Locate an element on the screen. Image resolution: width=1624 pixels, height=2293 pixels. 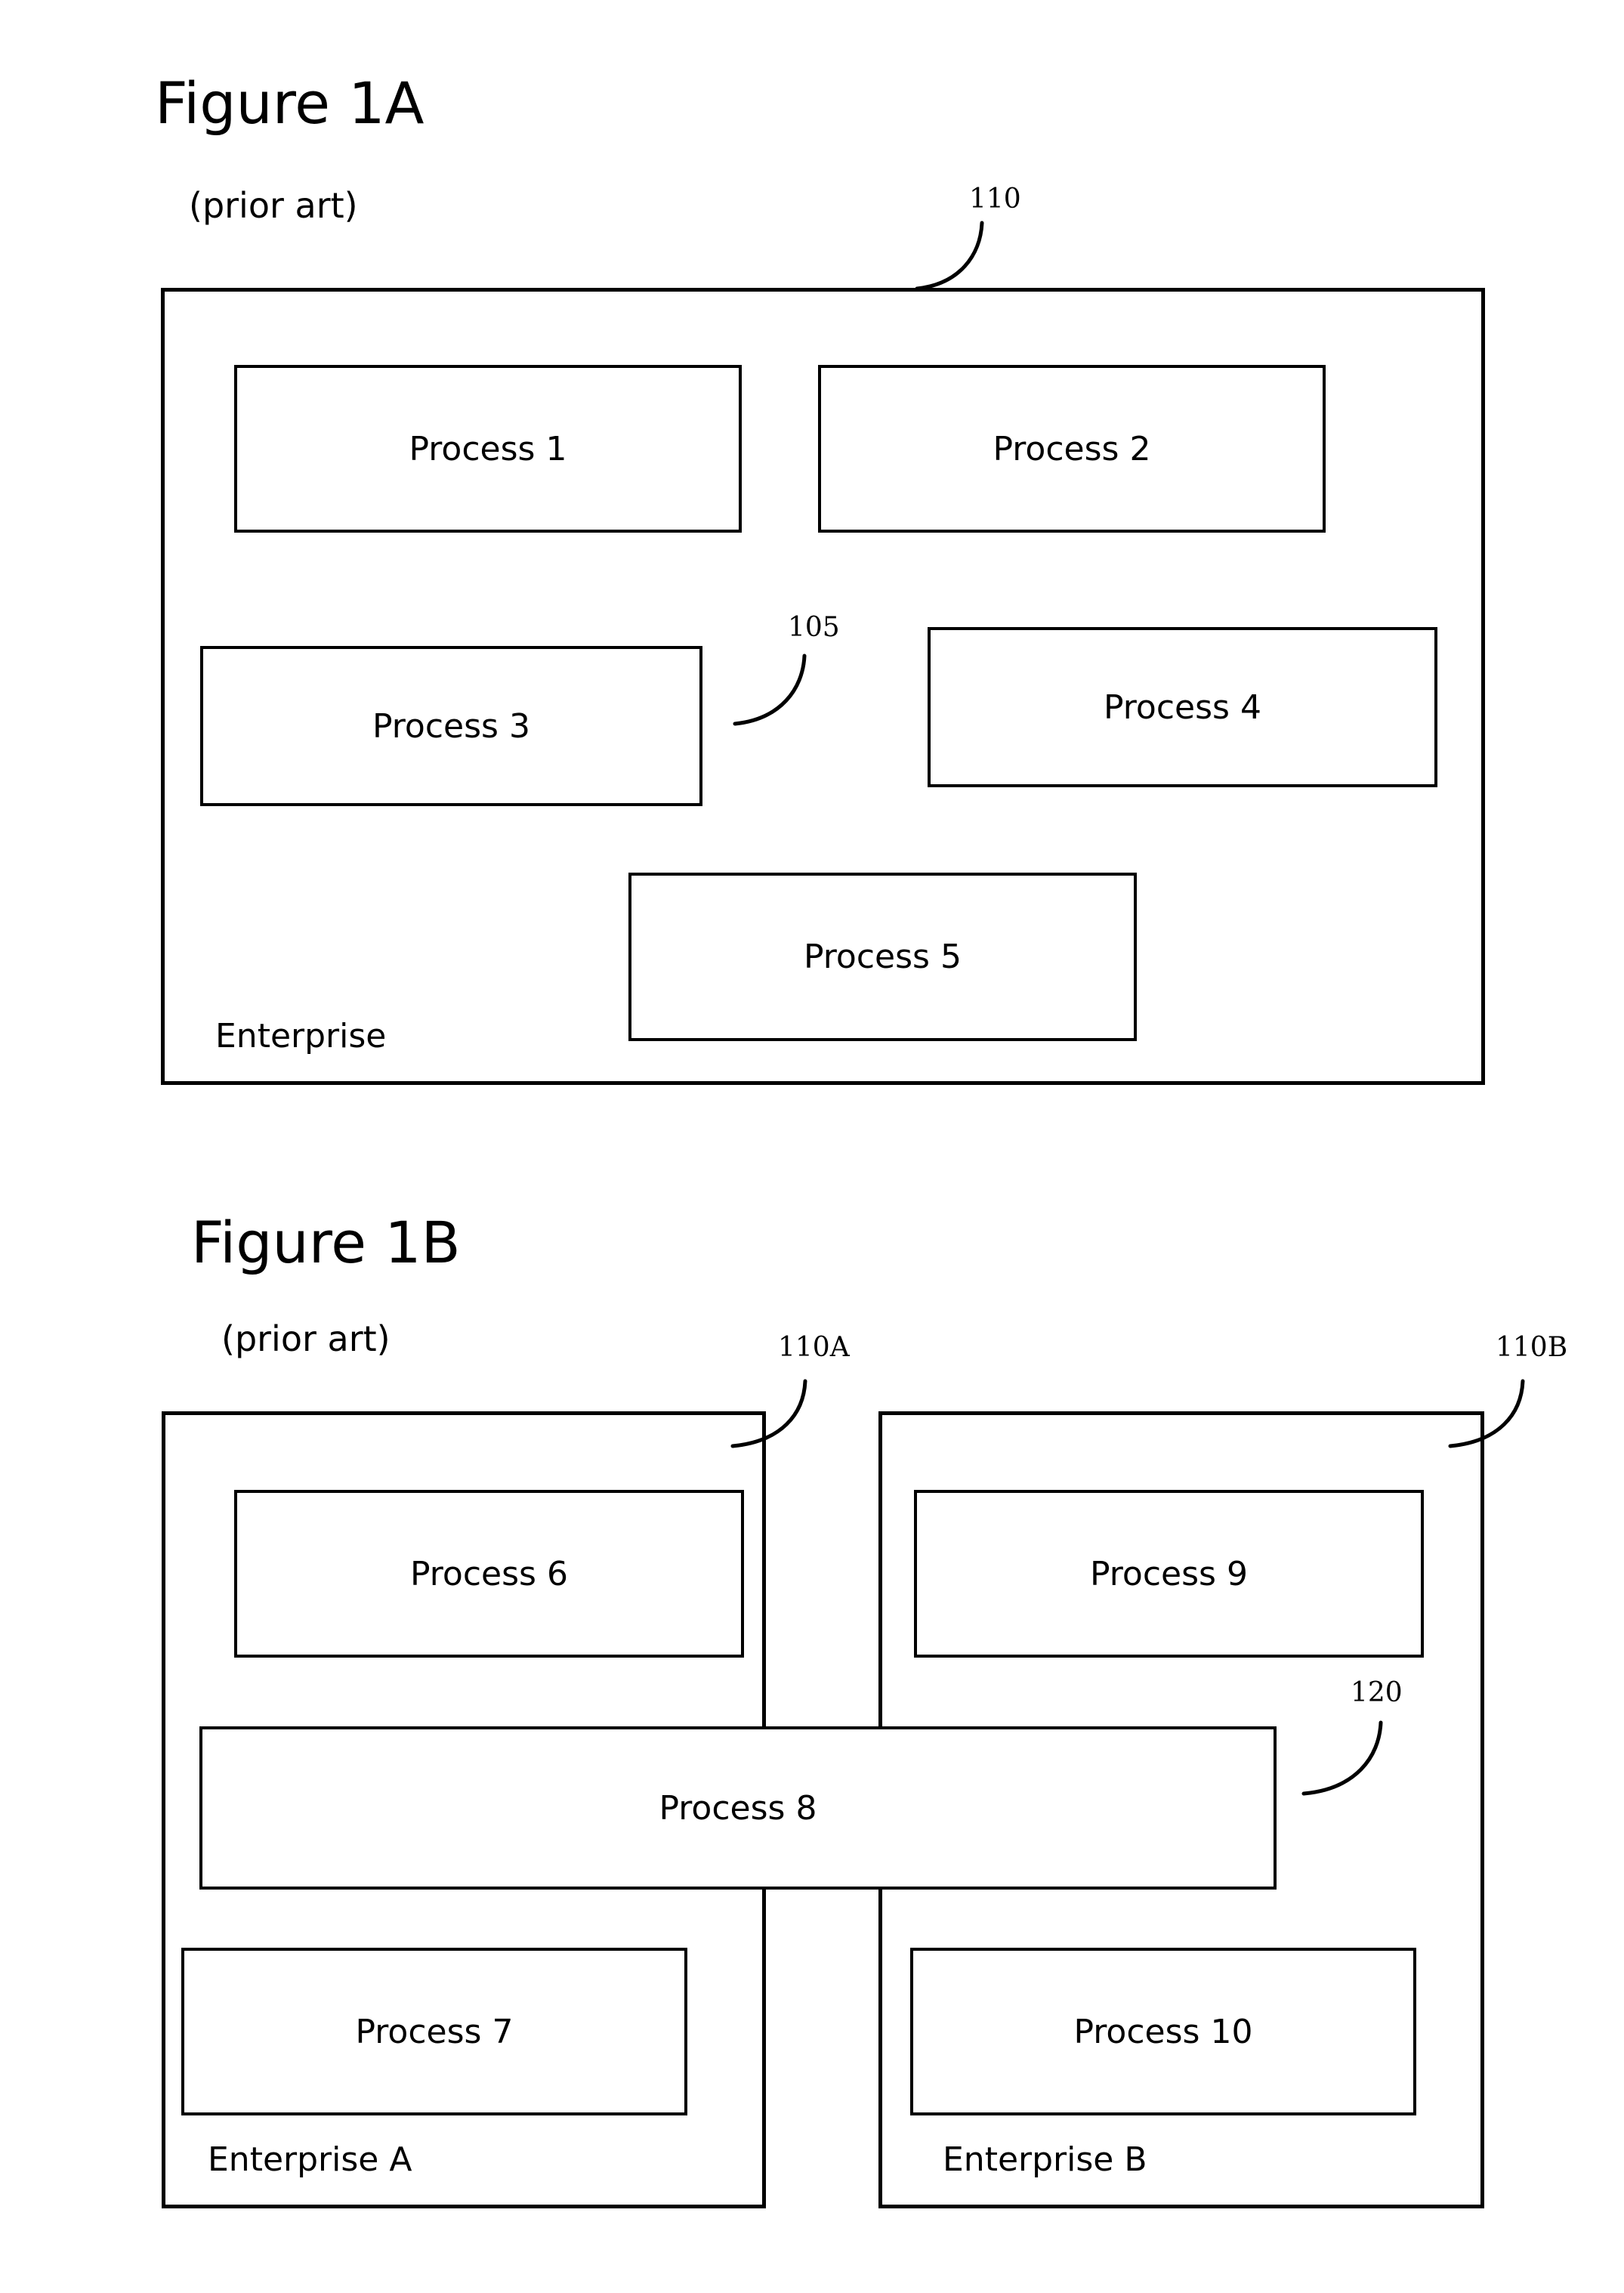
process-box-5-label: Process 5 is located at coordinates (883, 957).